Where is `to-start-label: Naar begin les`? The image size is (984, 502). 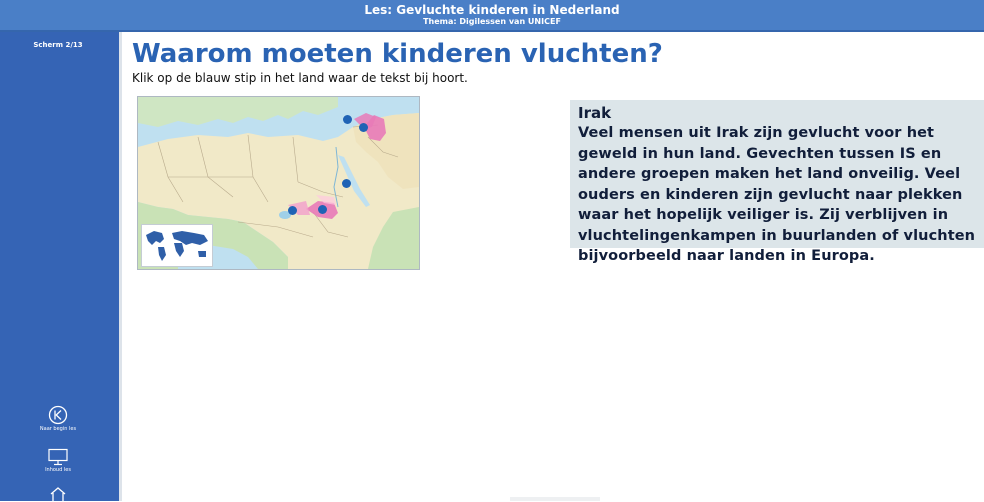
to-start-label: Naar begin les is located at coordinates (58, 429).